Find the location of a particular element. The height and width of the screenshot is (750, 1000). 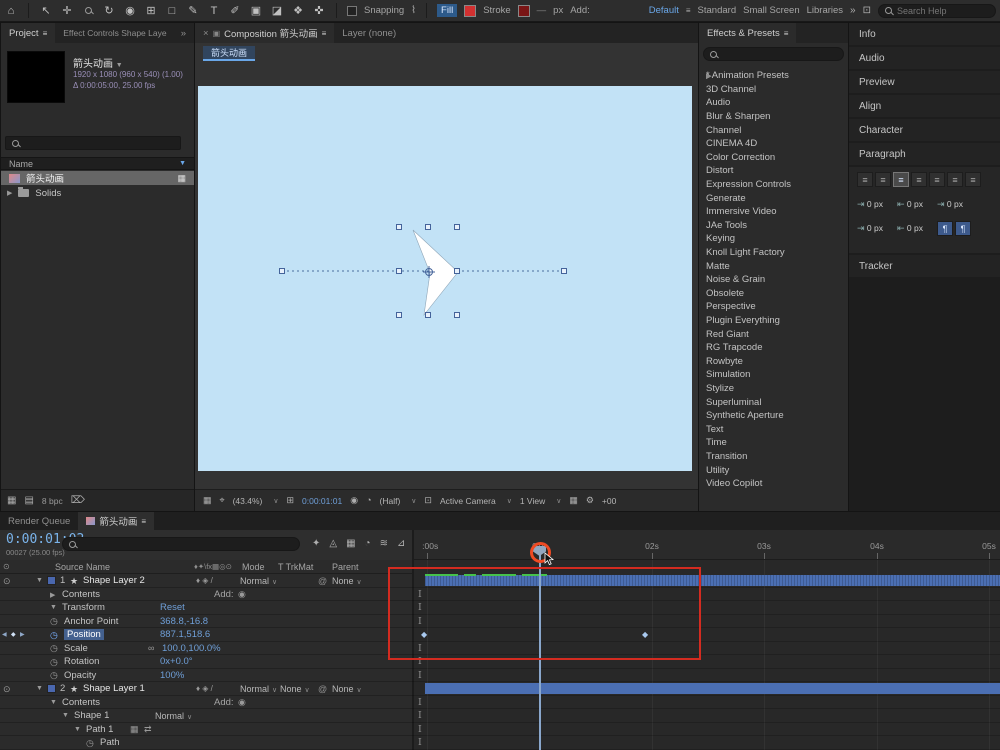

panel-audio: Audio is located at coordinates (924, 58).